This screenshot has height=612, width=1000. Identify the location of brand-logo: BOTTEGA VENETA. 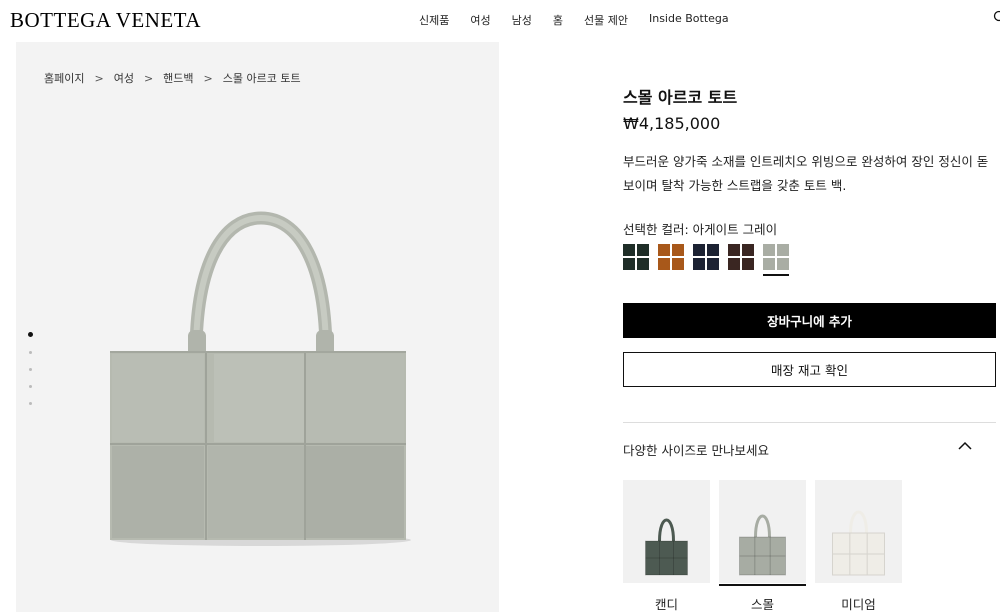
(105, 20).